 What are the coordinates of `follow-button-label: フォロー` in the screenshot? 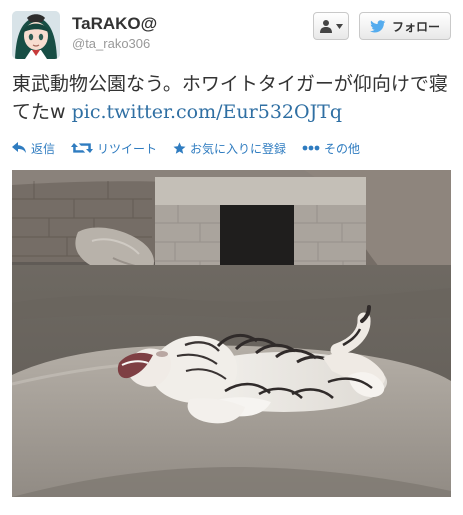 It's located at (415, 26).